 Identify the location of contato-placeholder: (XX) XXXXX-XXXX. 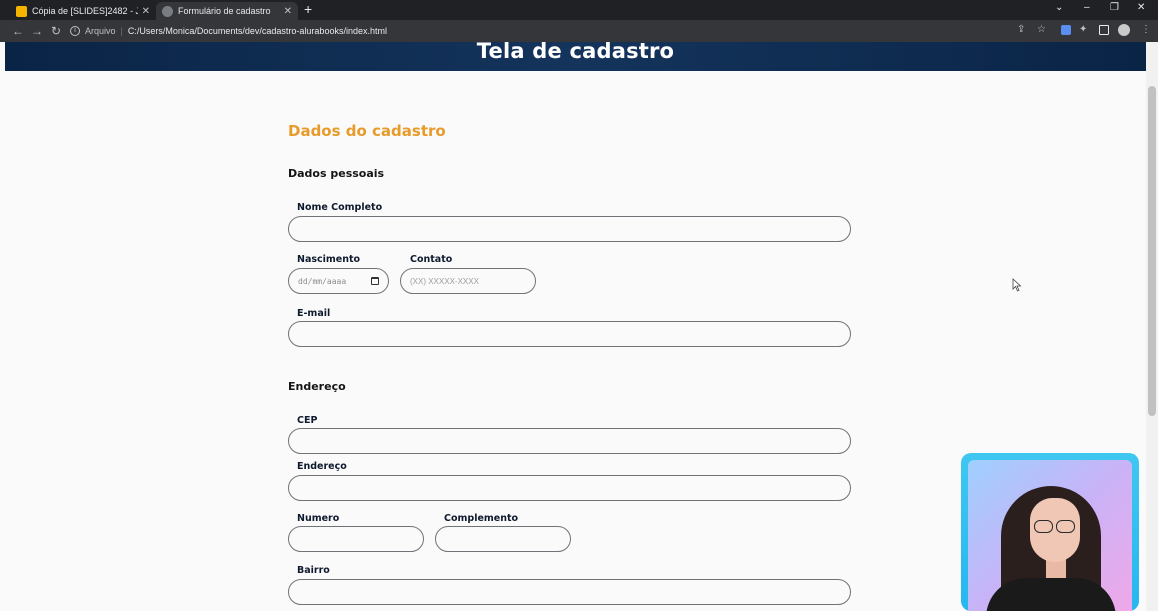
(444, 281).